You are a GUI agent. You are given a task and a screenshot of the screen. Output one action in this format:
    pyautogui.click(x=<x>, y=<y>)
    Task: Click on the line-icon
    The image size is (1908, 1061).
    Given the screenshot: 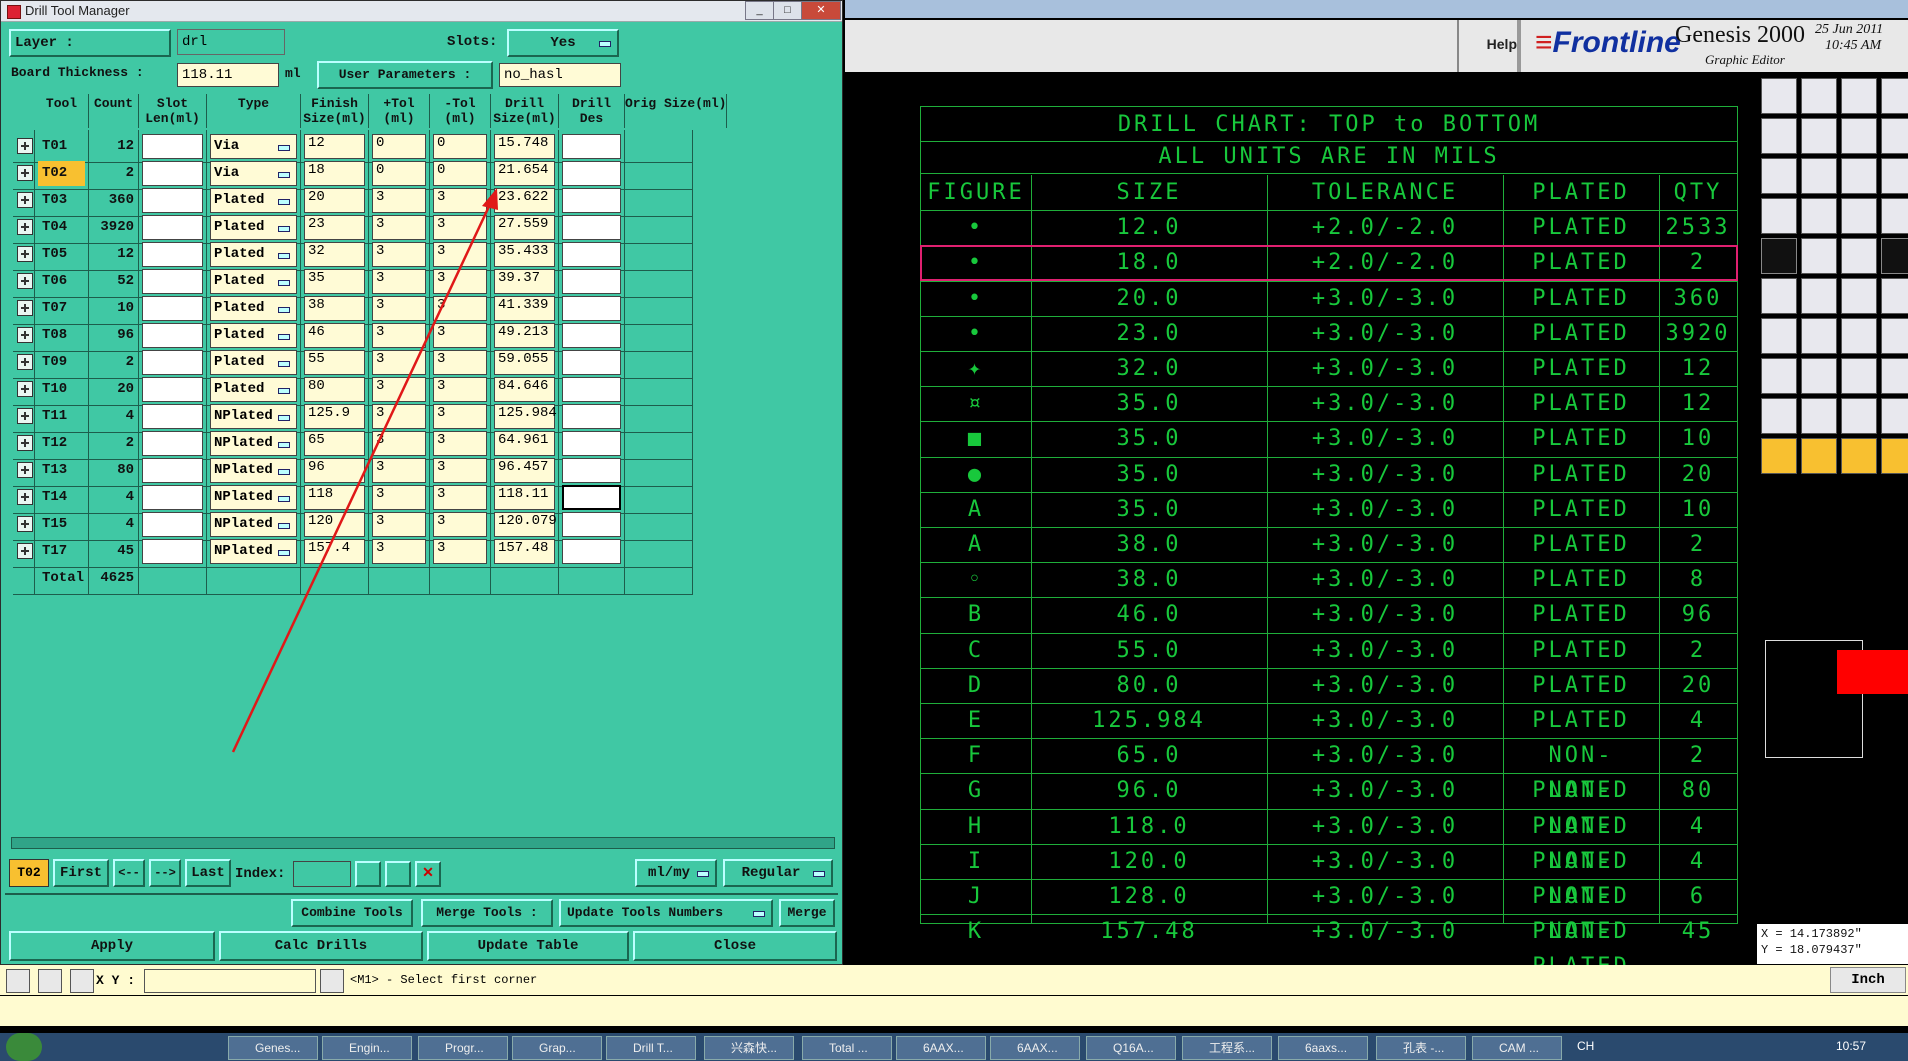 What is the action you would take?
    pyautogui.click(x=1819, y=216)
    